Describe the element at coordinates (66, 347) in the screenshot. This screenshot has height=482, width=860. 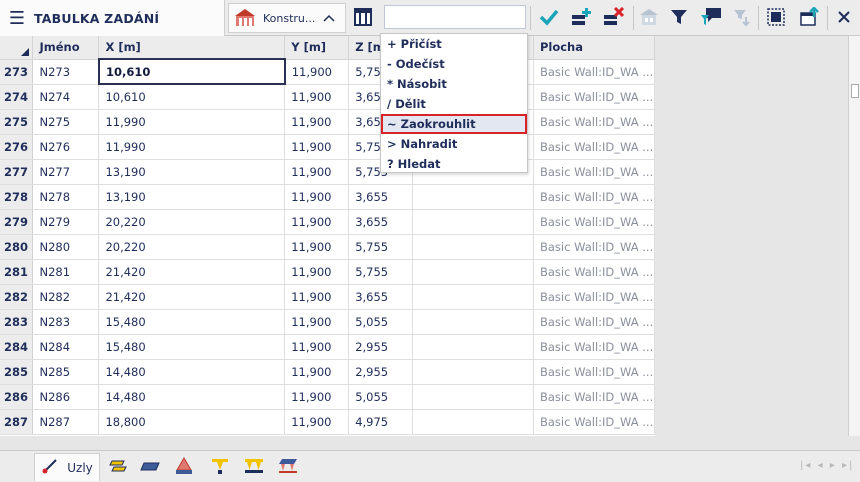
I see `cell-name: N284` at that location.